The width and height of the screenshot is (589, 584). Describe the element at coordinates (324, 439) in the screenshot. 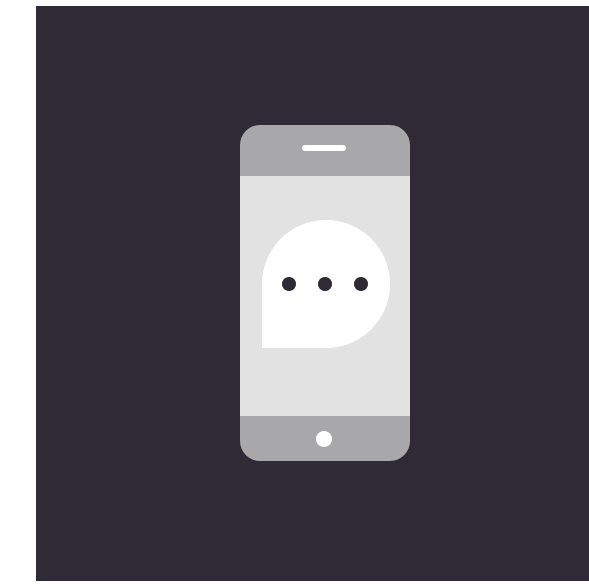

I see `home-button` at that location.